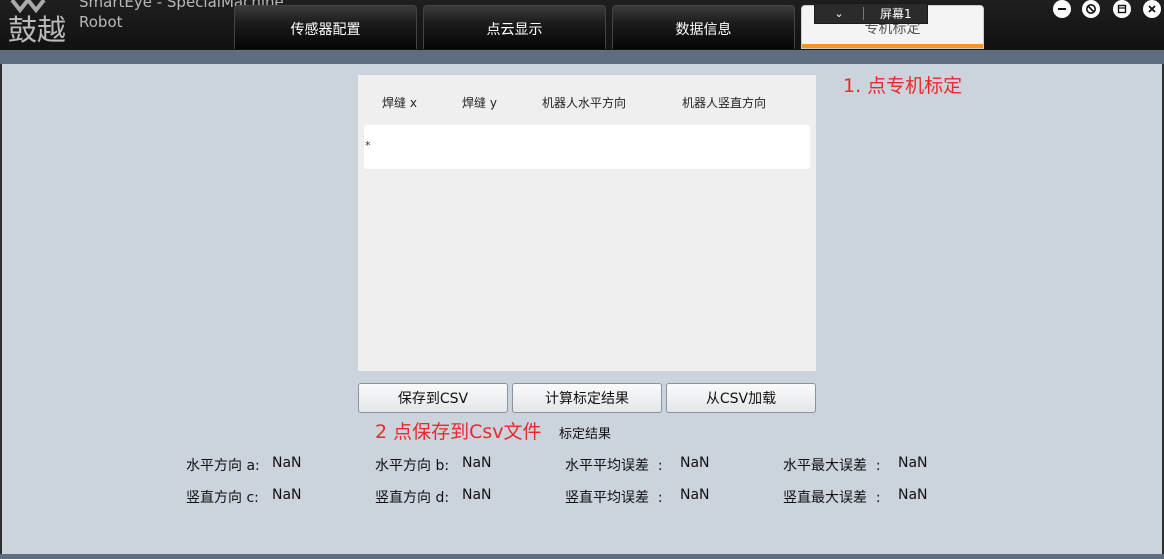 Image resolution: width=1164 pixels, height=559 pixels. What do you see at coordinates (832, 466) in the screenshot?
I see `result-label-horizontal-max-error: 水平最大误差 :` at bounding box center [832, 466].